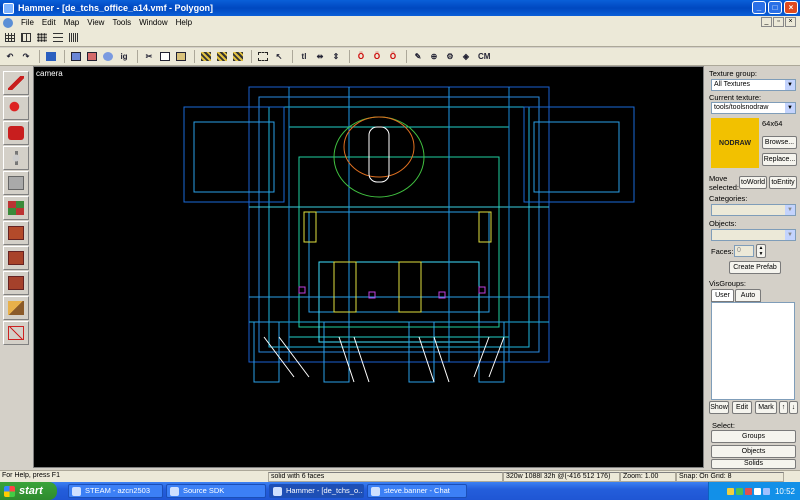 The width and height of the screenshot is (800, 500). What do you see at coordinates (95, 22) in the screenshot?
I see `menu-view: View` at bounding box center [95, 22].